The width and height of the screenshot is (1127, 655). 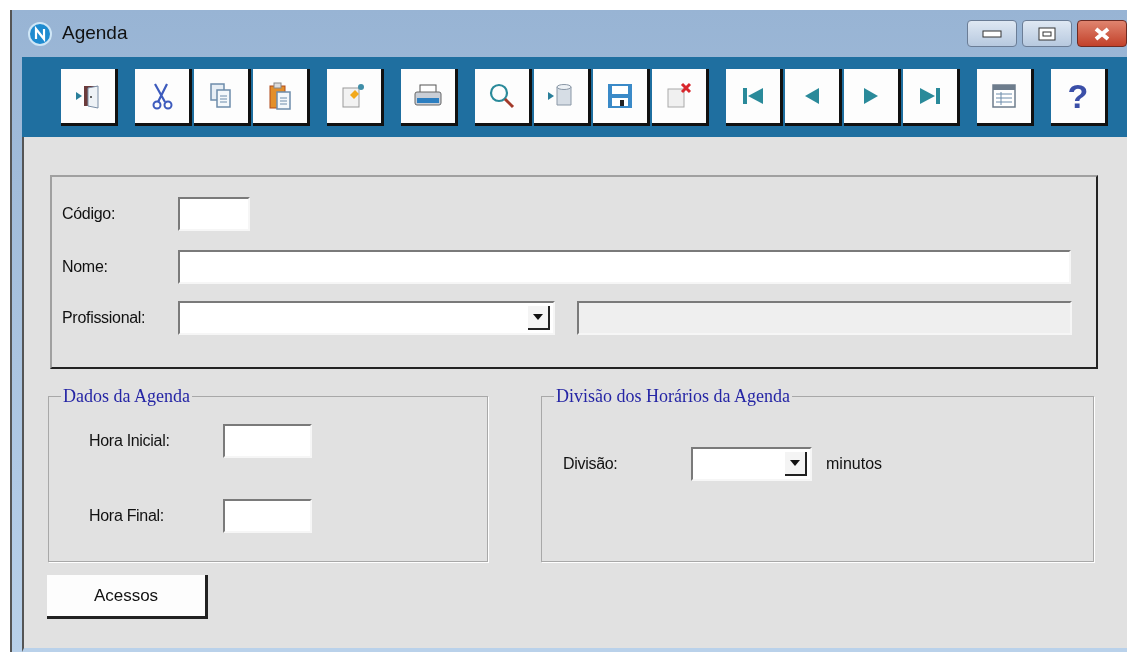 I want to click on maximize-button, so click(x=1047, y=33).